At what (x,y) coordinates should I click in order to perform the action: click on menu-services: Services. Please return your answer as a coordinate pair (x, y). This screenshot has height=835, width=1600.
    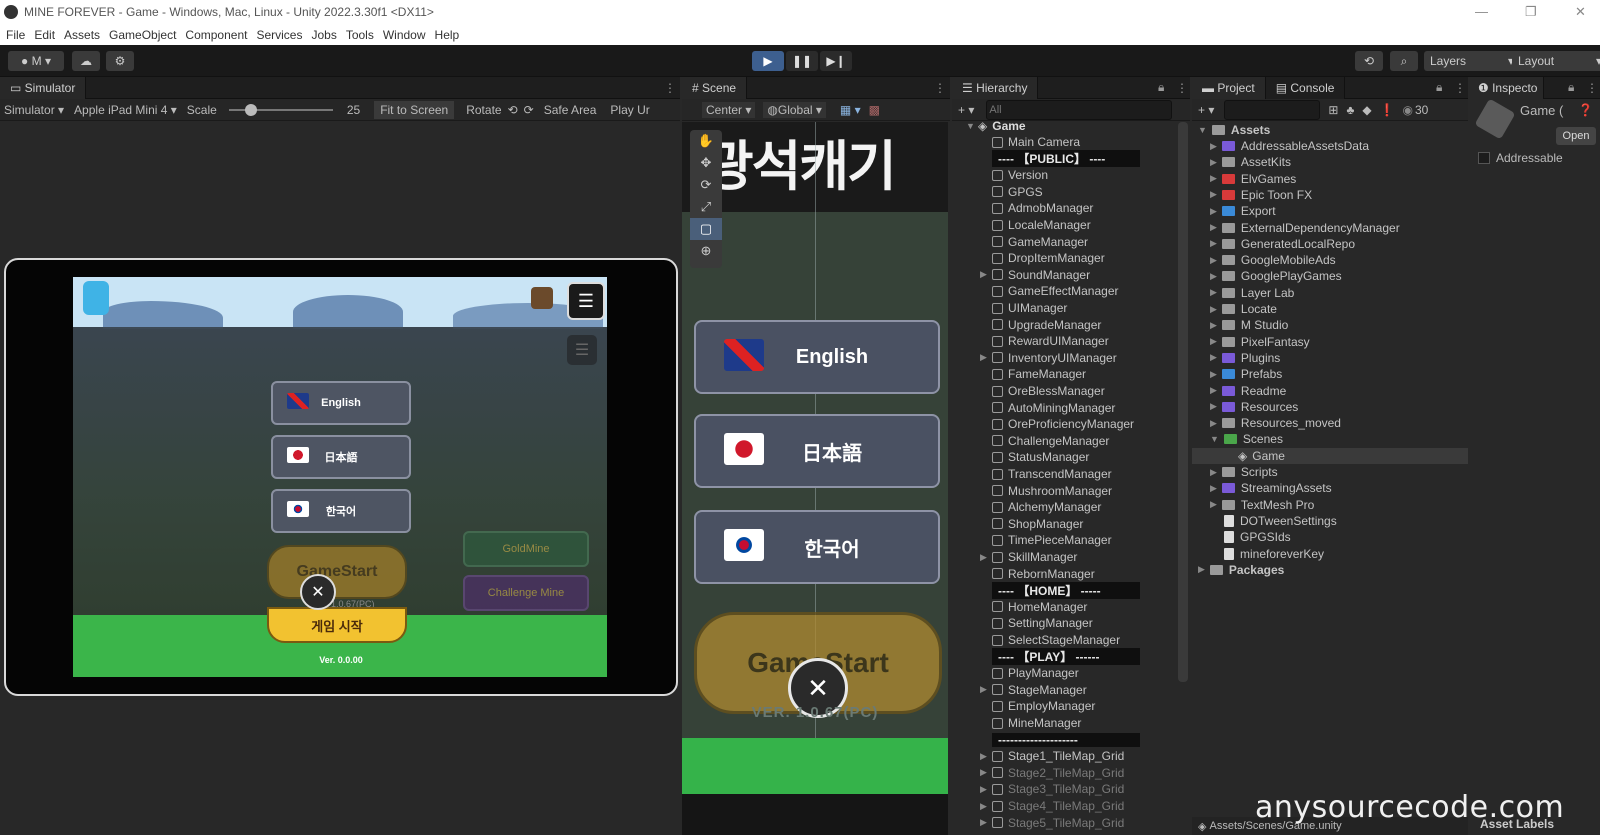
    Looking at the image, I should click on (279, 35).